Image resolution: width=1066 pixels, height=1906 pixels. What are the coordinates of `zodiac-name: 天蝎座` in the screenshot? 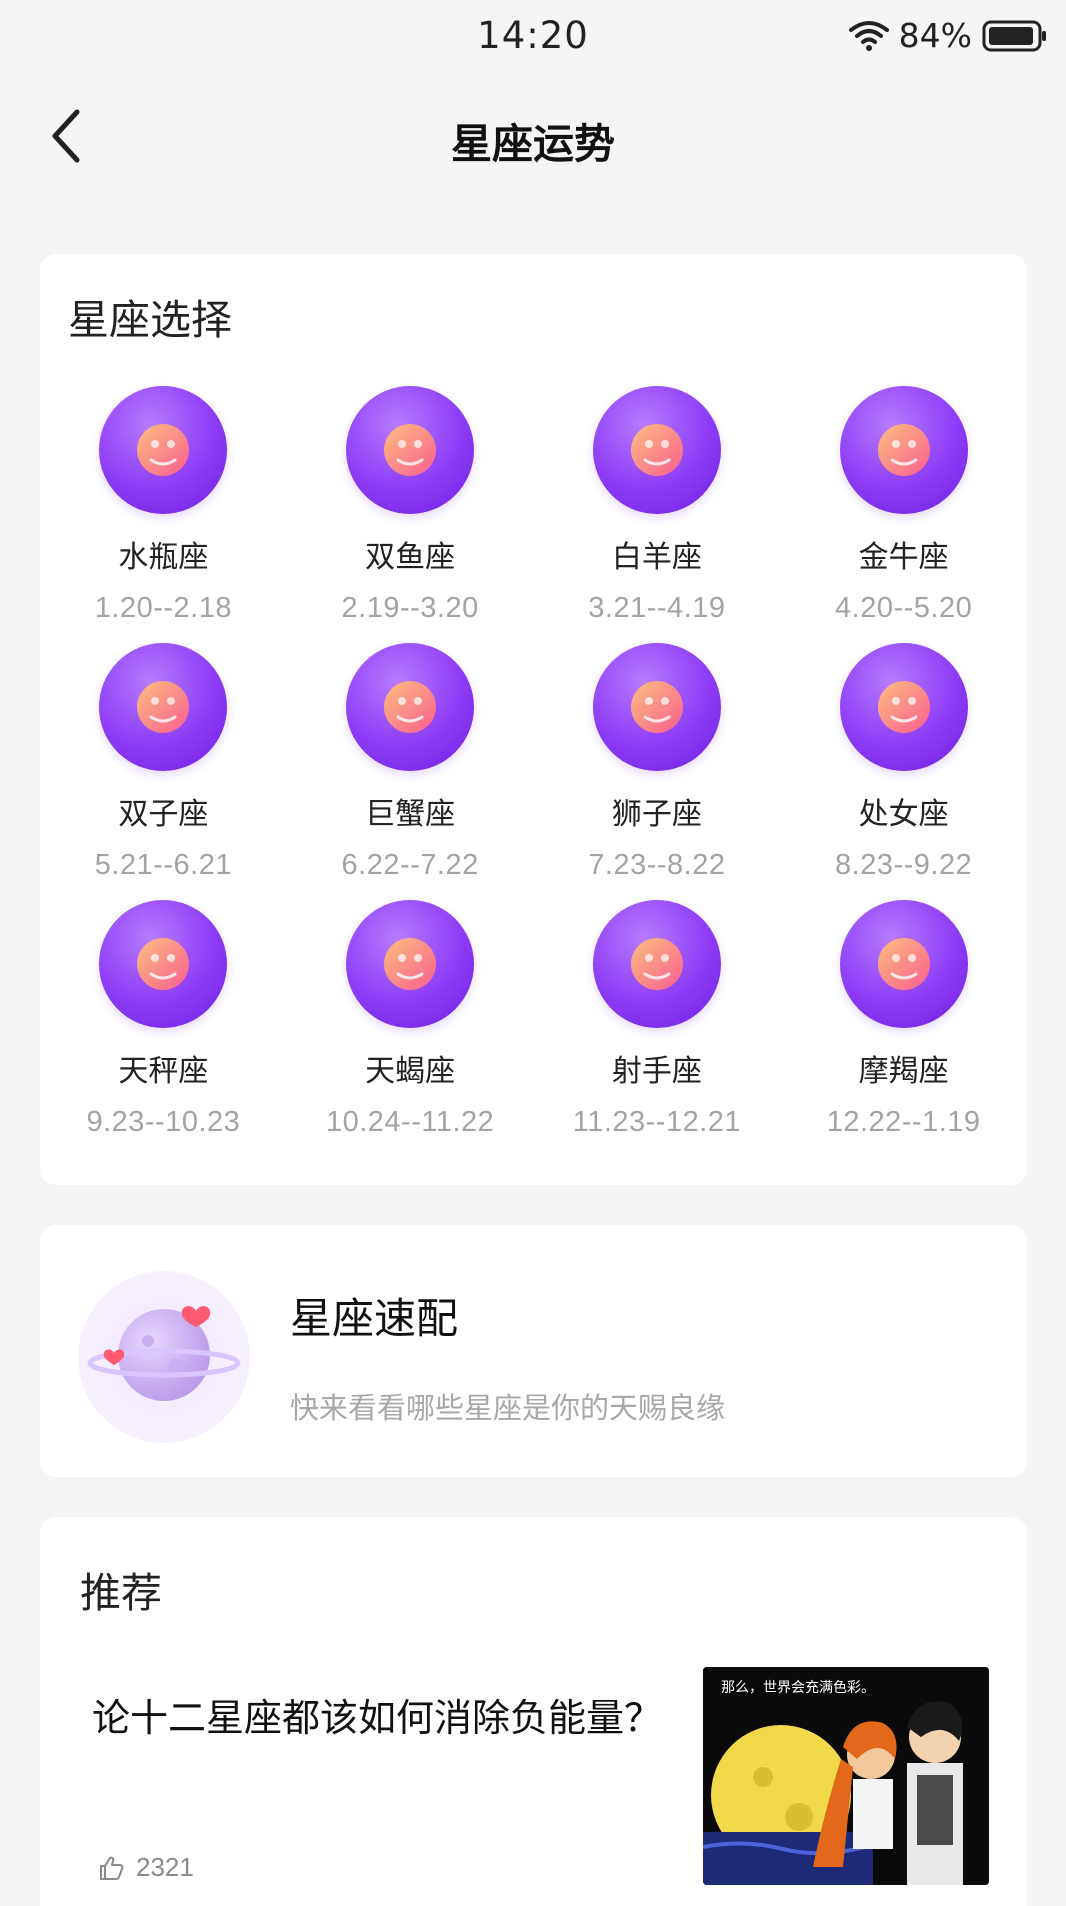 It's located at (410, 1071).